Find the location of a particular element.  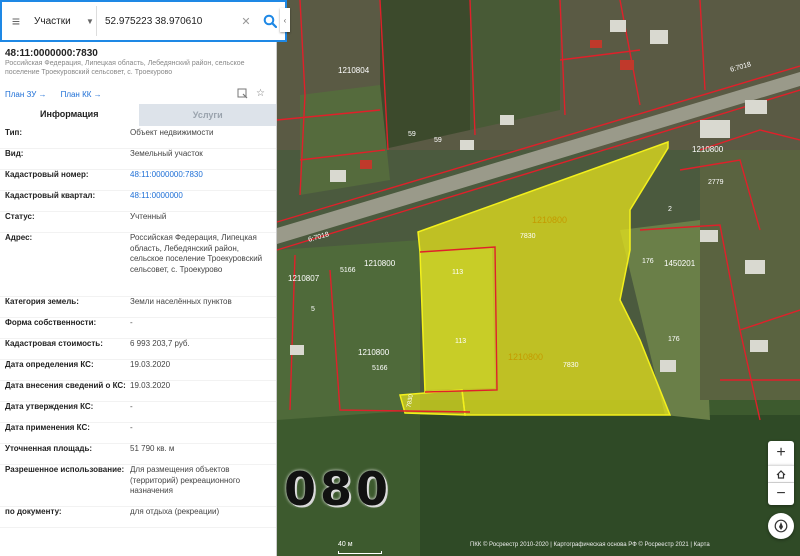

scale-bar is located at coordinates (360, 552).